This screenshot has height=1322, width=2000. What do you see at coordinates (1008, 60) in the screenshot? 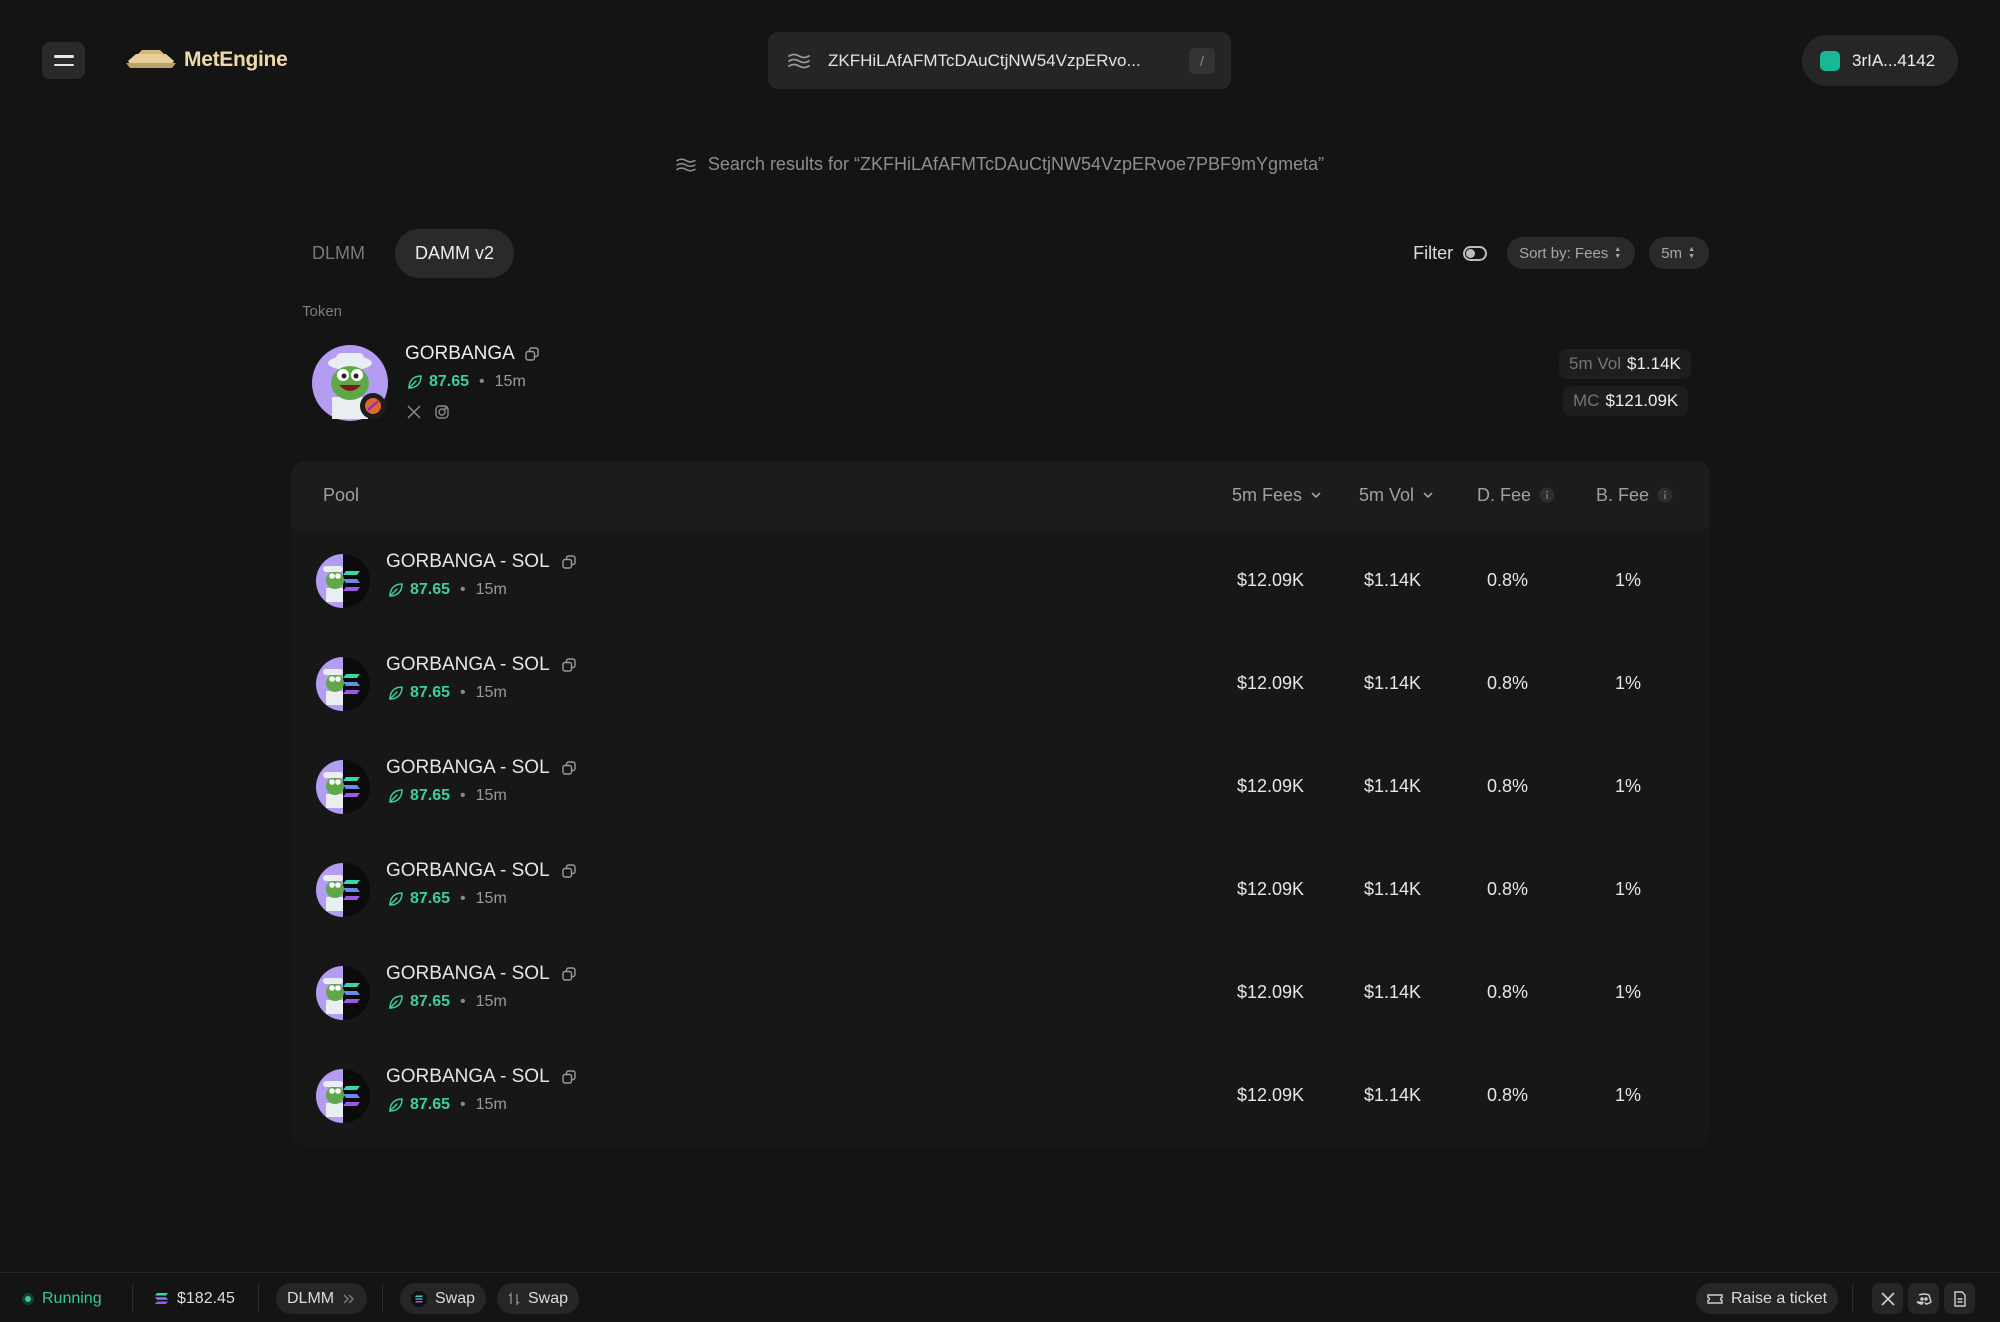
I see `search-input` at bounding box center [1008, 60].